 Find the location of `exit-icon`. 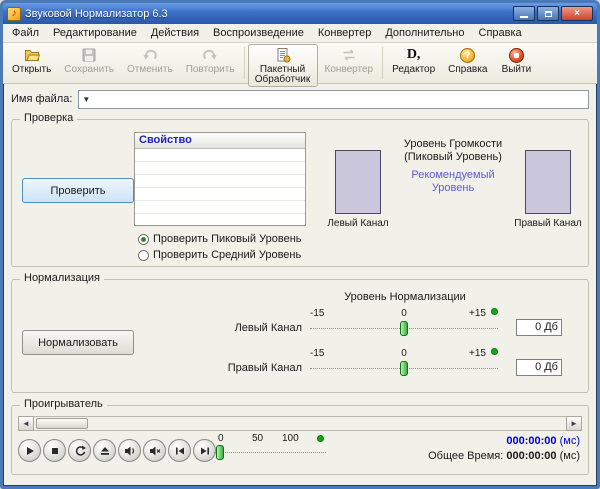

exit-icon is located at coordinates (516, 55).